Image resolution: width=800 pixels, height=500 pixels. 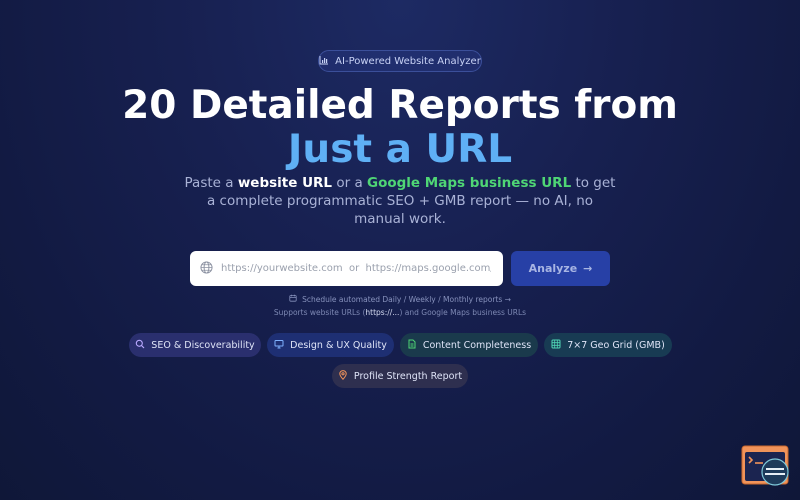 I want to click on bar-chart-icon, so click(x=324, y=61).